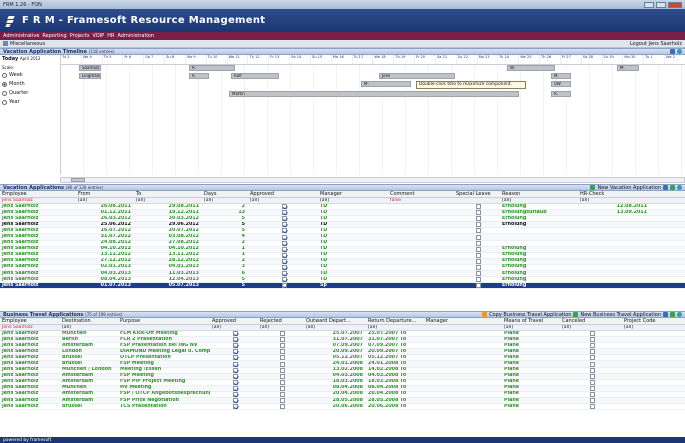 This screenshot has height=443, width=685. I want to click on maximize-button, so click(661, 4).